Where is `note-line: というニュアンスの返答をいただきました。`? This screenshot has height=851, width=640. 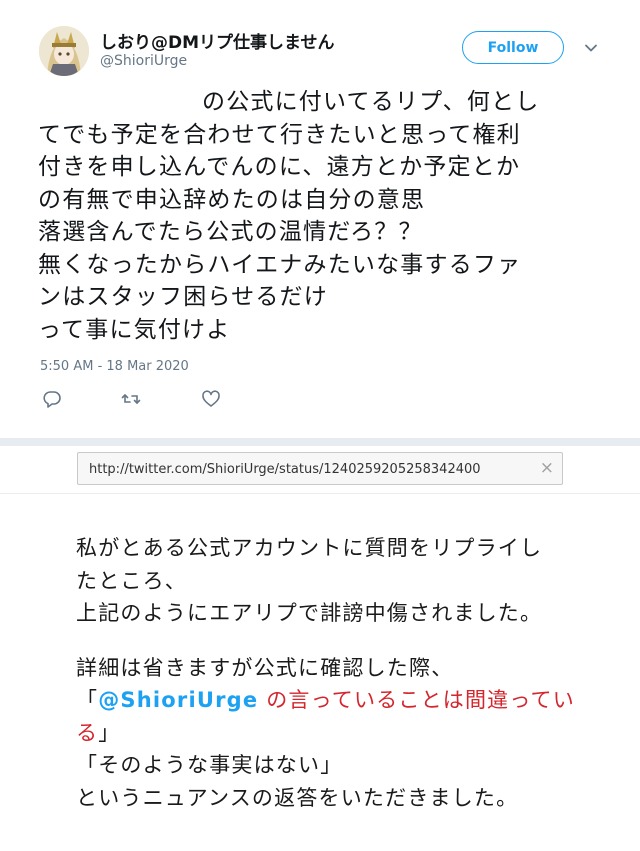
note-line: というニュアンスの返答をいただきました。 is located at coordinates (297, 797).